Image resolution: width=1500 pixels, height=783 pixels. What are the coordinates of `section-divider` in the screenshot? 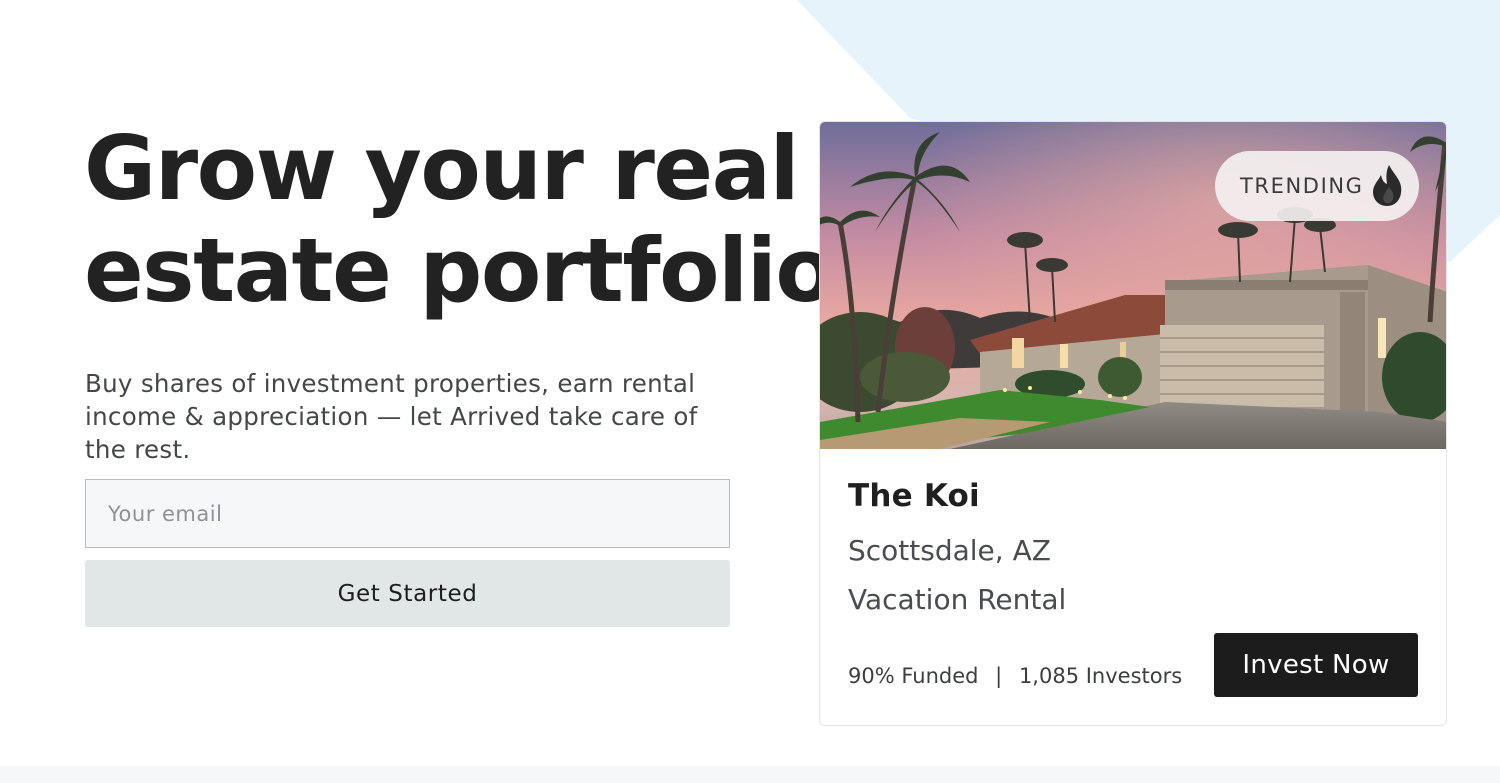 It's located at (750, 774).